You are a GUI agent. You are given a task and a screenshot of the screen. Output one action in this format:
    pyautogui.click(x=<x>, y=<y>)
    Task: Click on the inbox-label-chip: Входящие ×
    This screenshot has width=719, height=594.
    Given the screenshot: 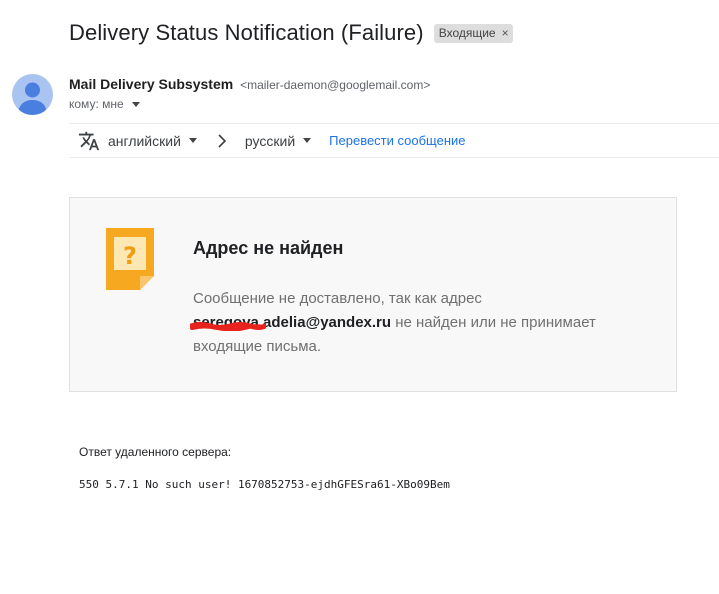 What is the action you would take?
    pyautogui.click(x=473, y=33)
    